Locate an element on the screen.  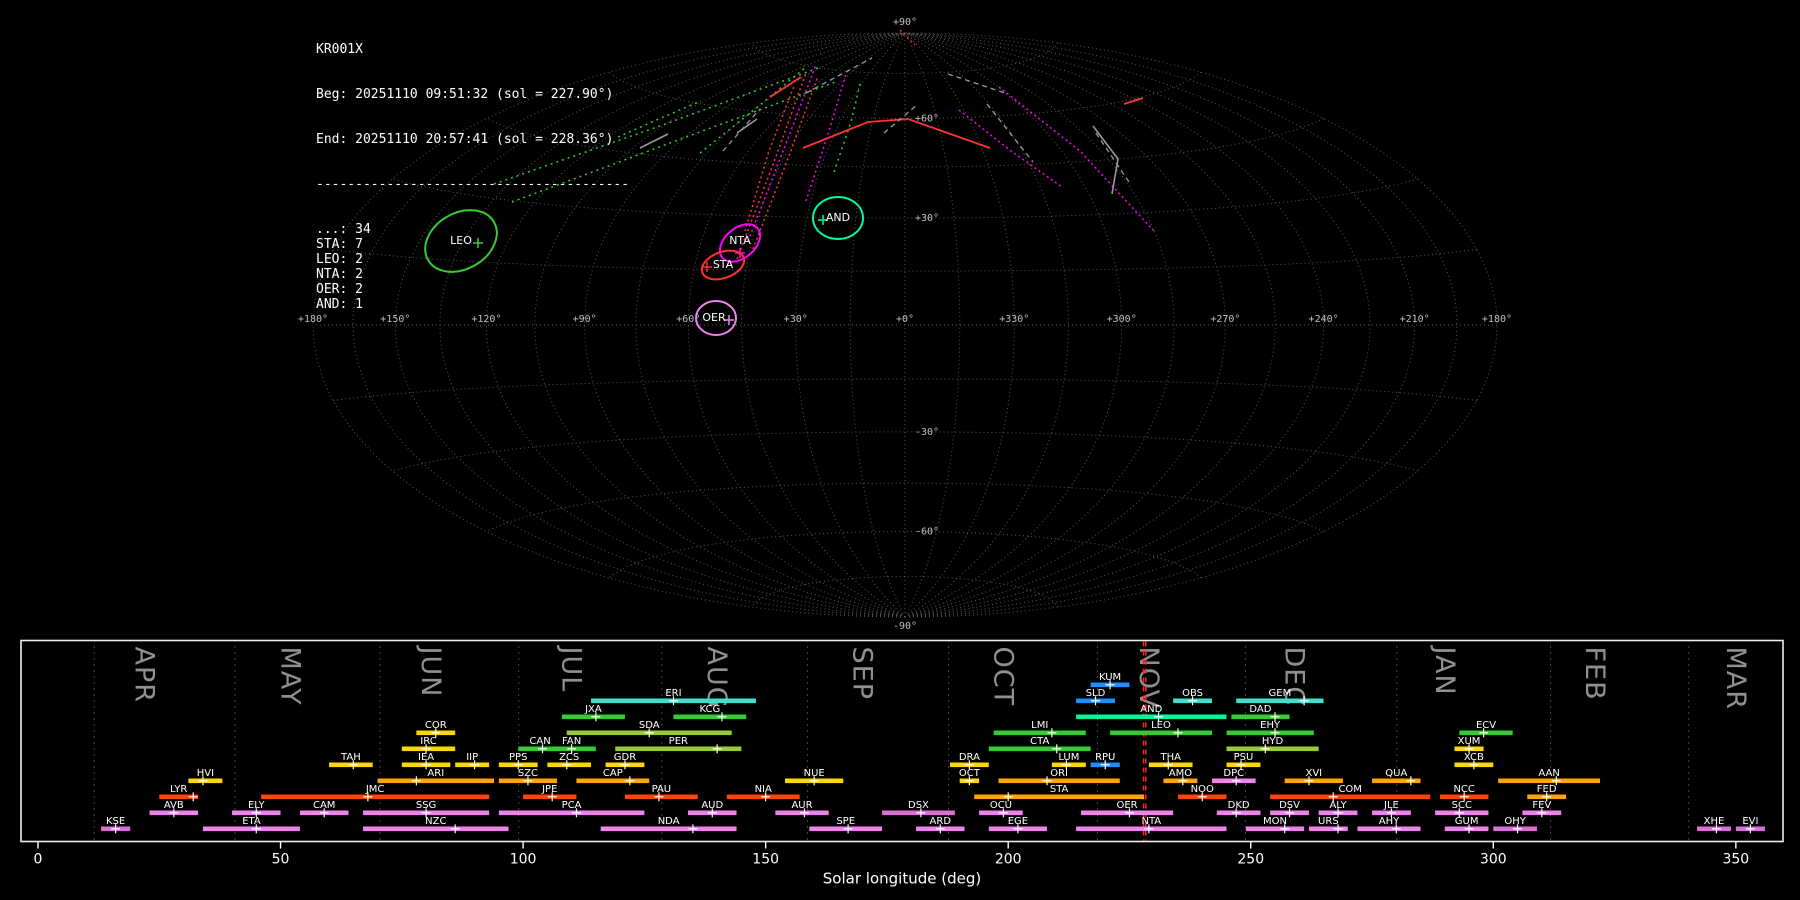
session-end: End: 20251110 20:57:41 (sol = 228.36°) is located at coordinates (465, 139).